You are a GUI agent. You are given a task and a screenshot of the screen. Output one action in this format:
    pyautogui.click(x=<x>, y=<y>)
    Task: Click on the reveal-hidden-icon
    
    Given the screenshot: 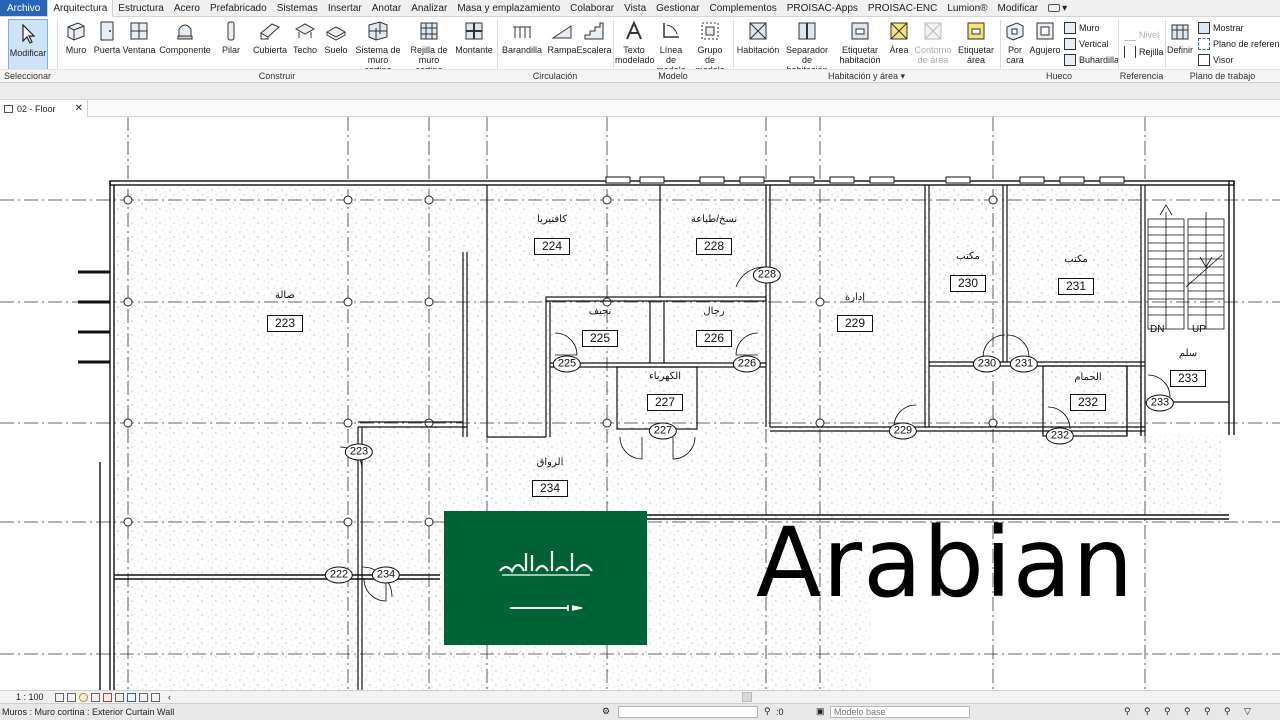 What is the action you would take?
    pyautogui.click(x=143, y=697)
    